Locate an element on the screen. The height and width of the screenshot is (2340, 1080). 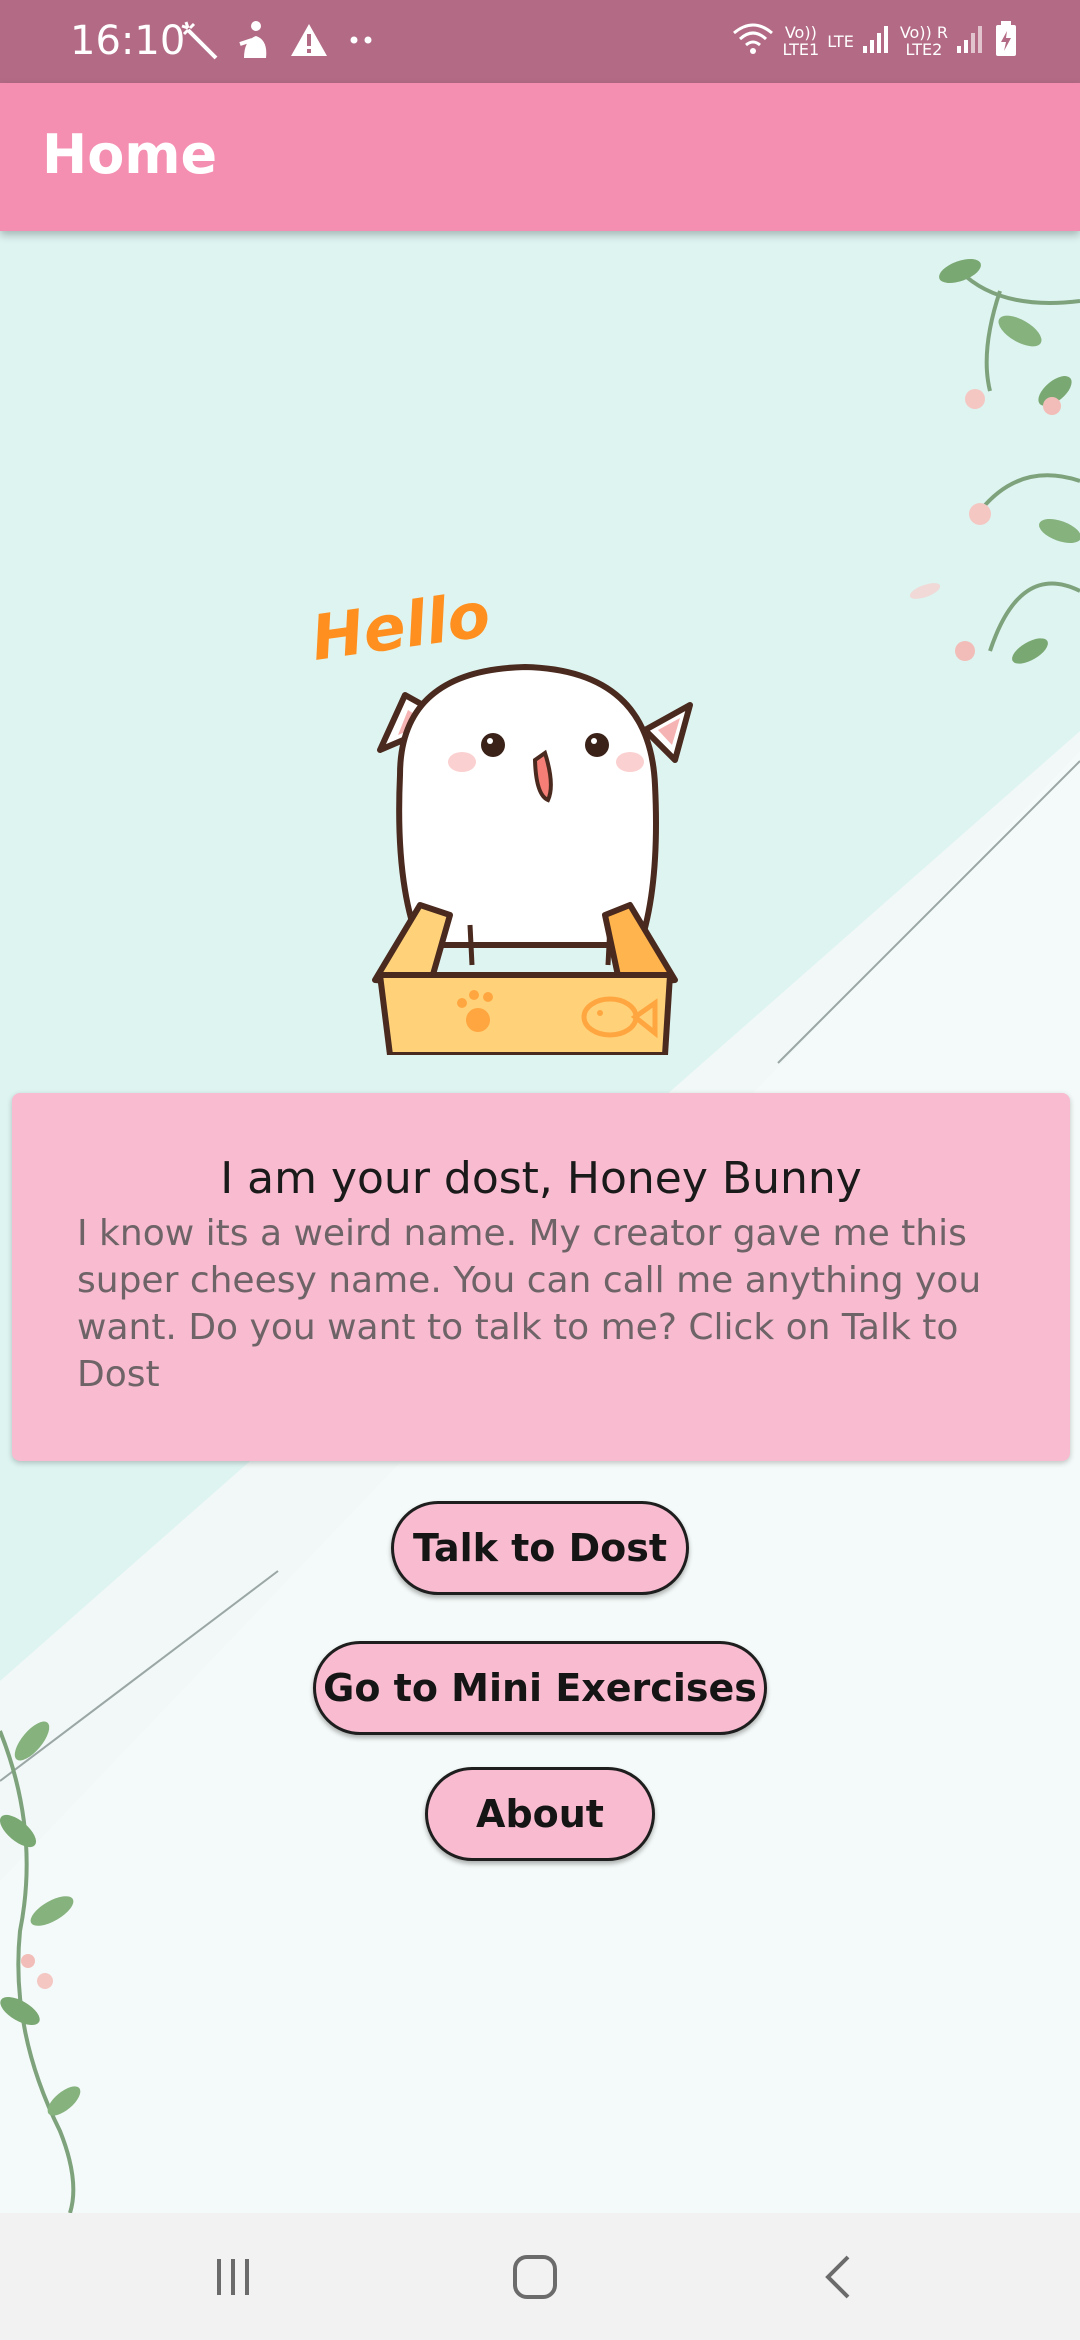
warning-icon is located at coordinates (309, 42).